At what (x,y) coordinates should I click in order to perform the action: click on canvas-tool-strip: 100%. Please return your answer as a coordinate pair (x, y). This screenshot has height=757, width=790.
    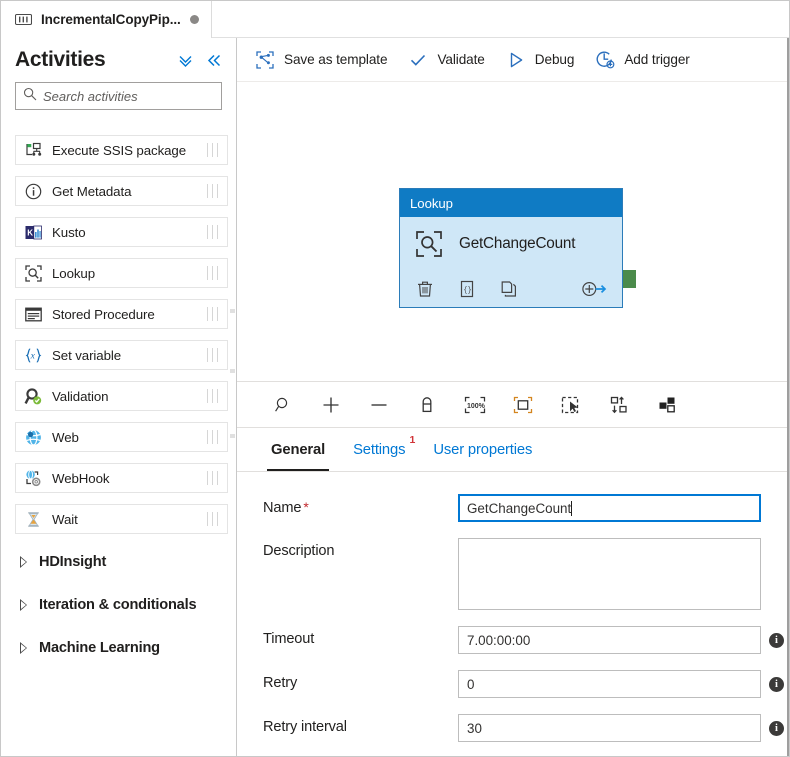
    Looking at the image, I should click on (513, 405).